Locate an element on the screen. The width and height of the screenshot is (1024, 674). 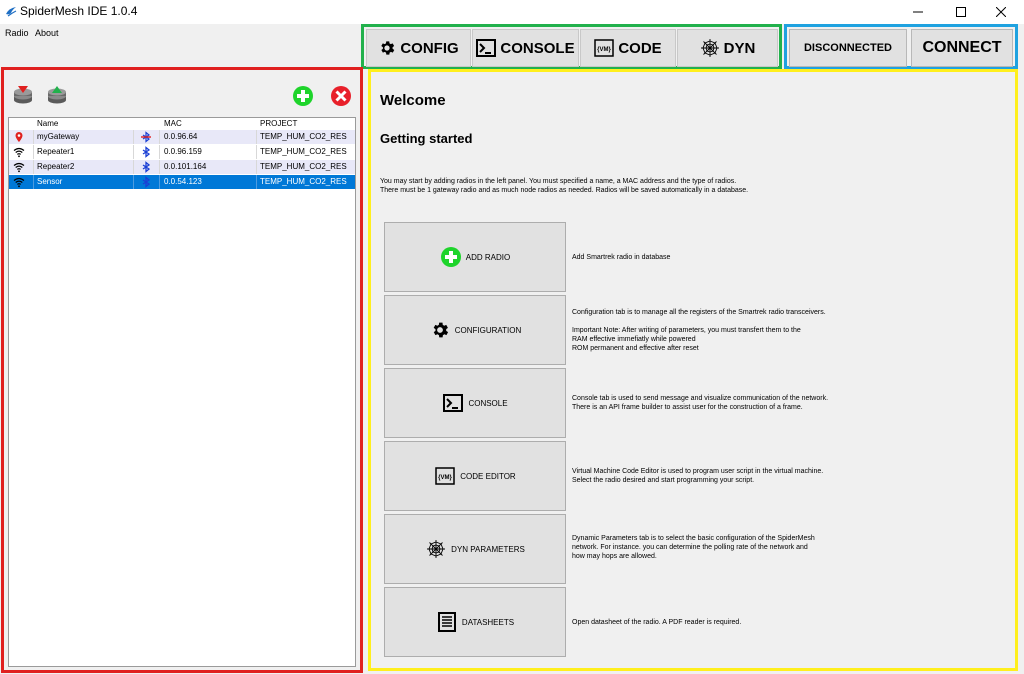
close-window-button is located at coordinates (1001, 12).